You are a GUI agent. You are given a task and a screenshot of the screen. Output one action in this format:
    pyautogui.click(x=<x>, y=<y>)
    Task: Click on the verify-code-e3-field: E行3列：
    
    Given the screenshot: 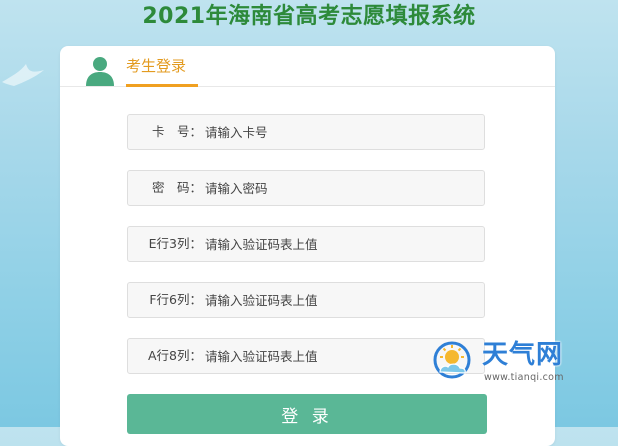 What is the action you would take?
    pyautogui.click(x=306, y=244)
    